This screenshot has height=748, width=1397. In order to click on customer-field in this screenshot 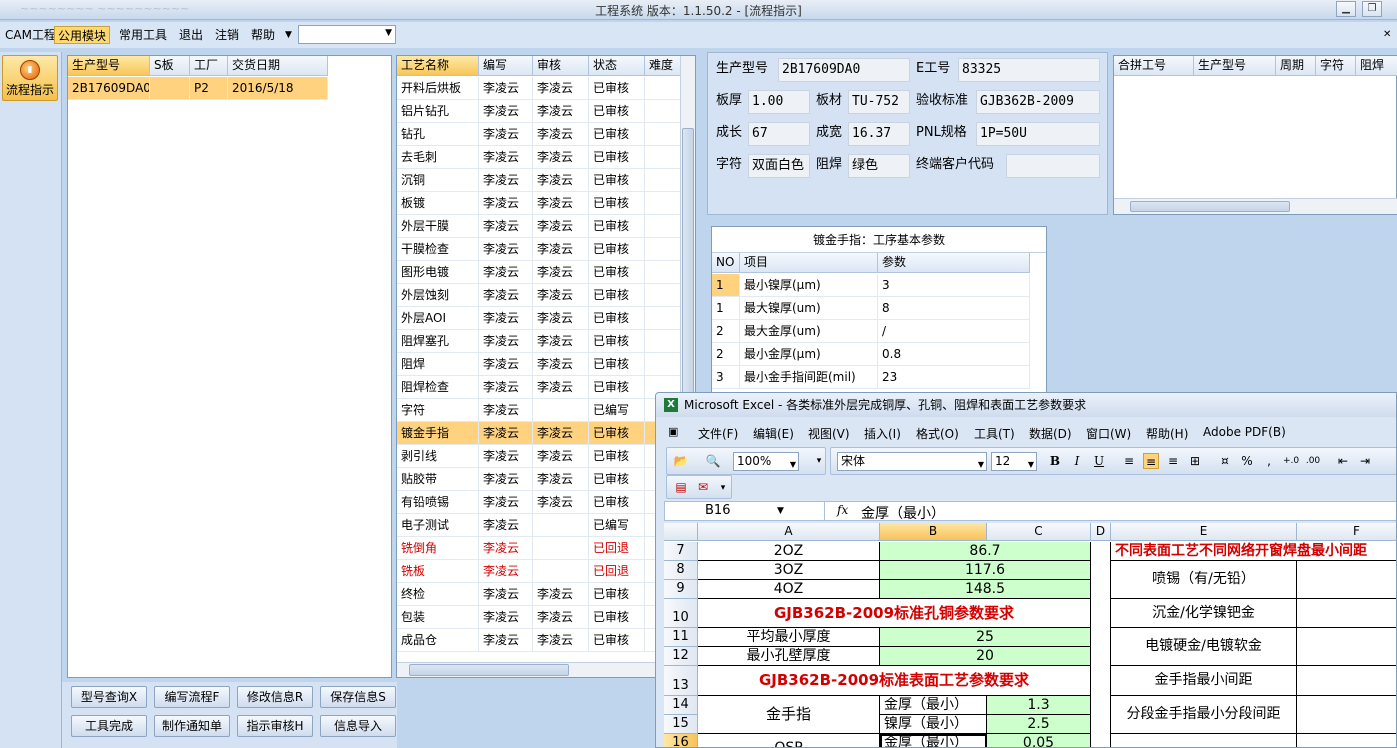, I will do `click(1053, 166)`.